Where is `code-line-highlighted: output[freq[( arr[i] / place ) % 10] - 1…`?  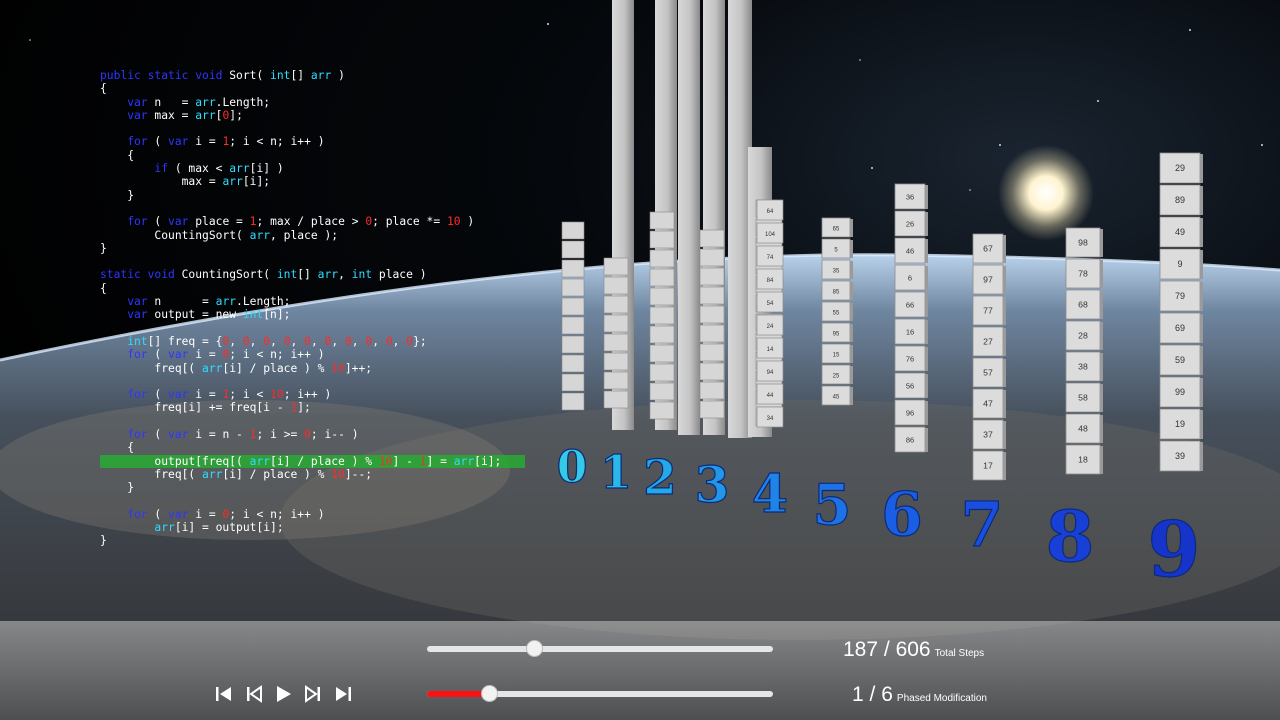 code-line-highlighted: output[freq[( arr[i] / place ) % 10] - 1… is located at coordinates (312, 461).